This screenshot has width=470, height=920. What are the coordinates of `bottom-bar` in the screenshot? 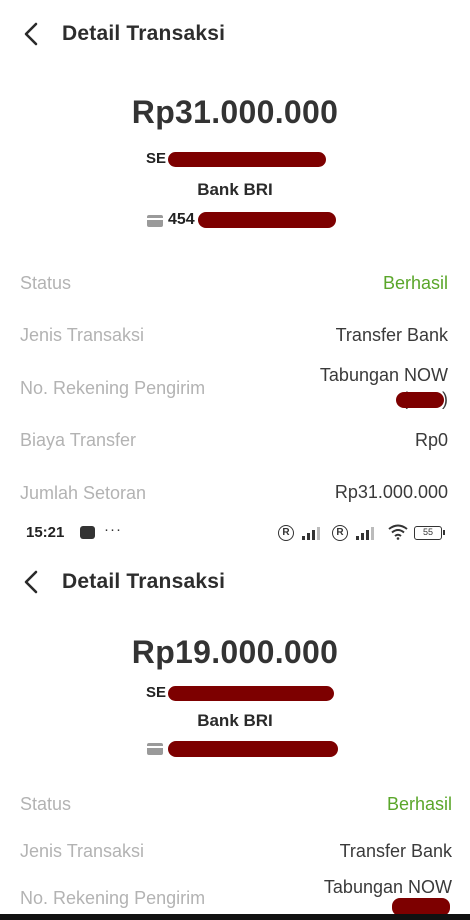 It's located at (235, 917).